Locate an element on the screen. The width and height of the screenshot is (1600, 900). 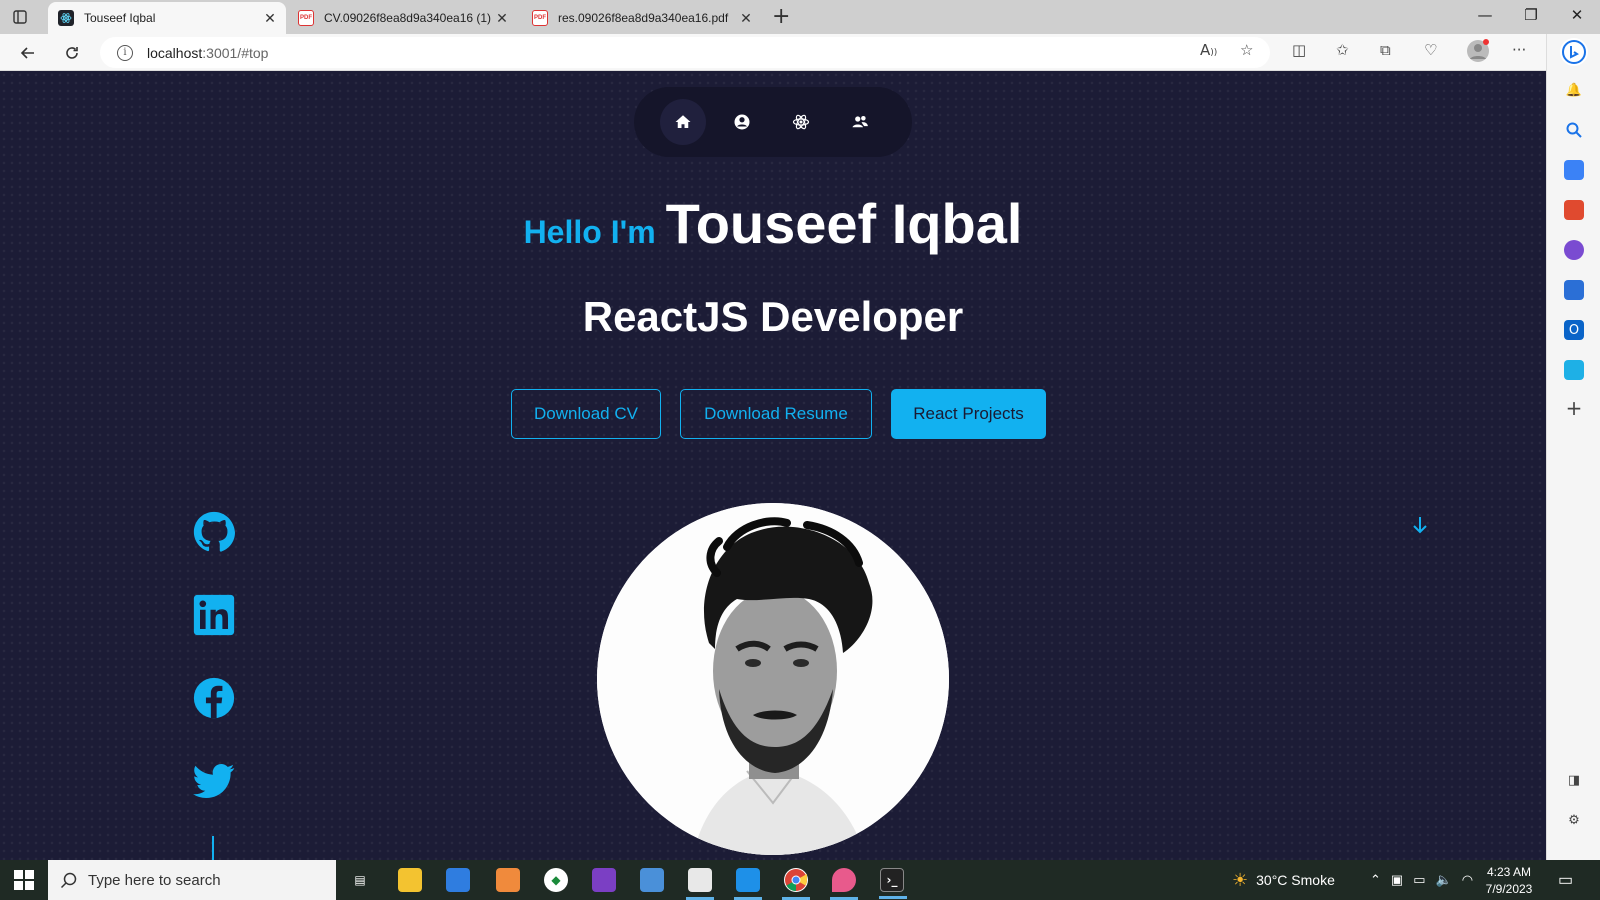
microsoft-store-icon is located at coordinates (458, 880).